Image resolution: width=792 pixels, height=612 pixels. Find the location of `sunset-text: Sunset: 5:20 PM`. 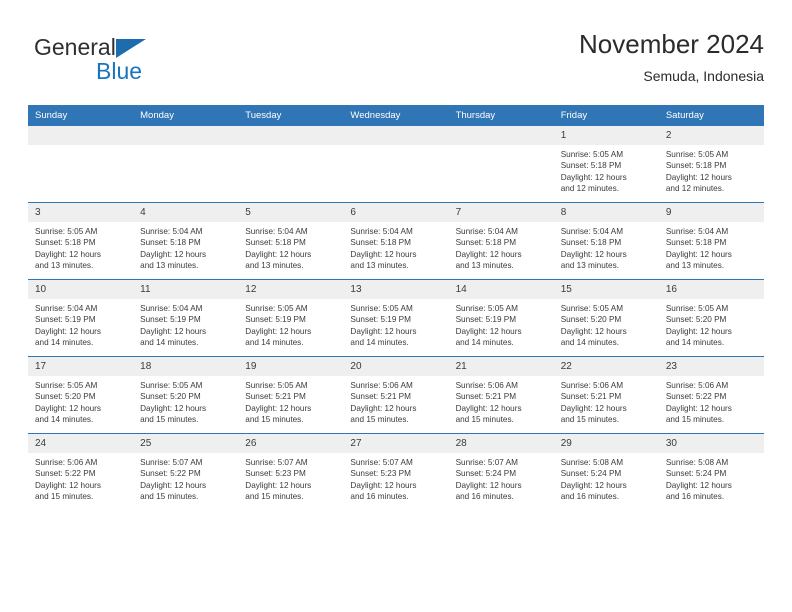

sunset-text: Sunset: 5:20 PM is located at coordinates (591, 320).